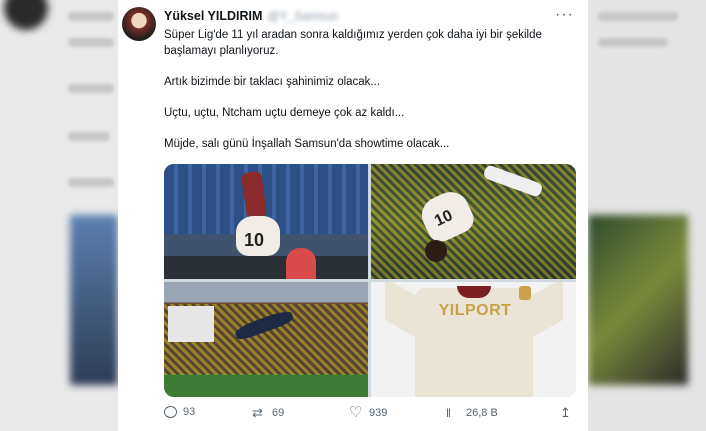 This screenshot has height=431, width=706. I want to click on like-icon, so click(356, 413).